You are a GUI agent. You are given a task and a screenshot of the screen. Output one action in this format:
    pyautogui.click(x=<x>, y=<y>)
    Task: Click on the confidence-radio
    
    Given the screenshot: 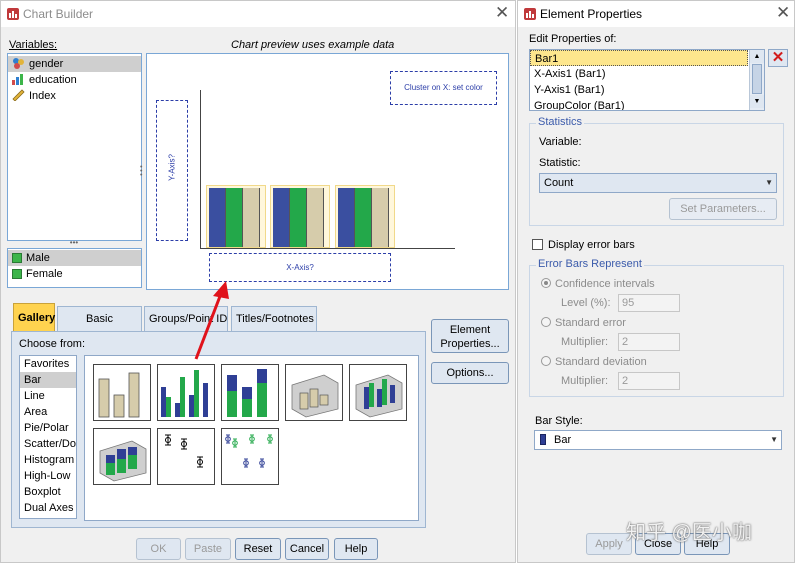 What is the action you would take?
    pyautogui.click(x=546, y=283)
    